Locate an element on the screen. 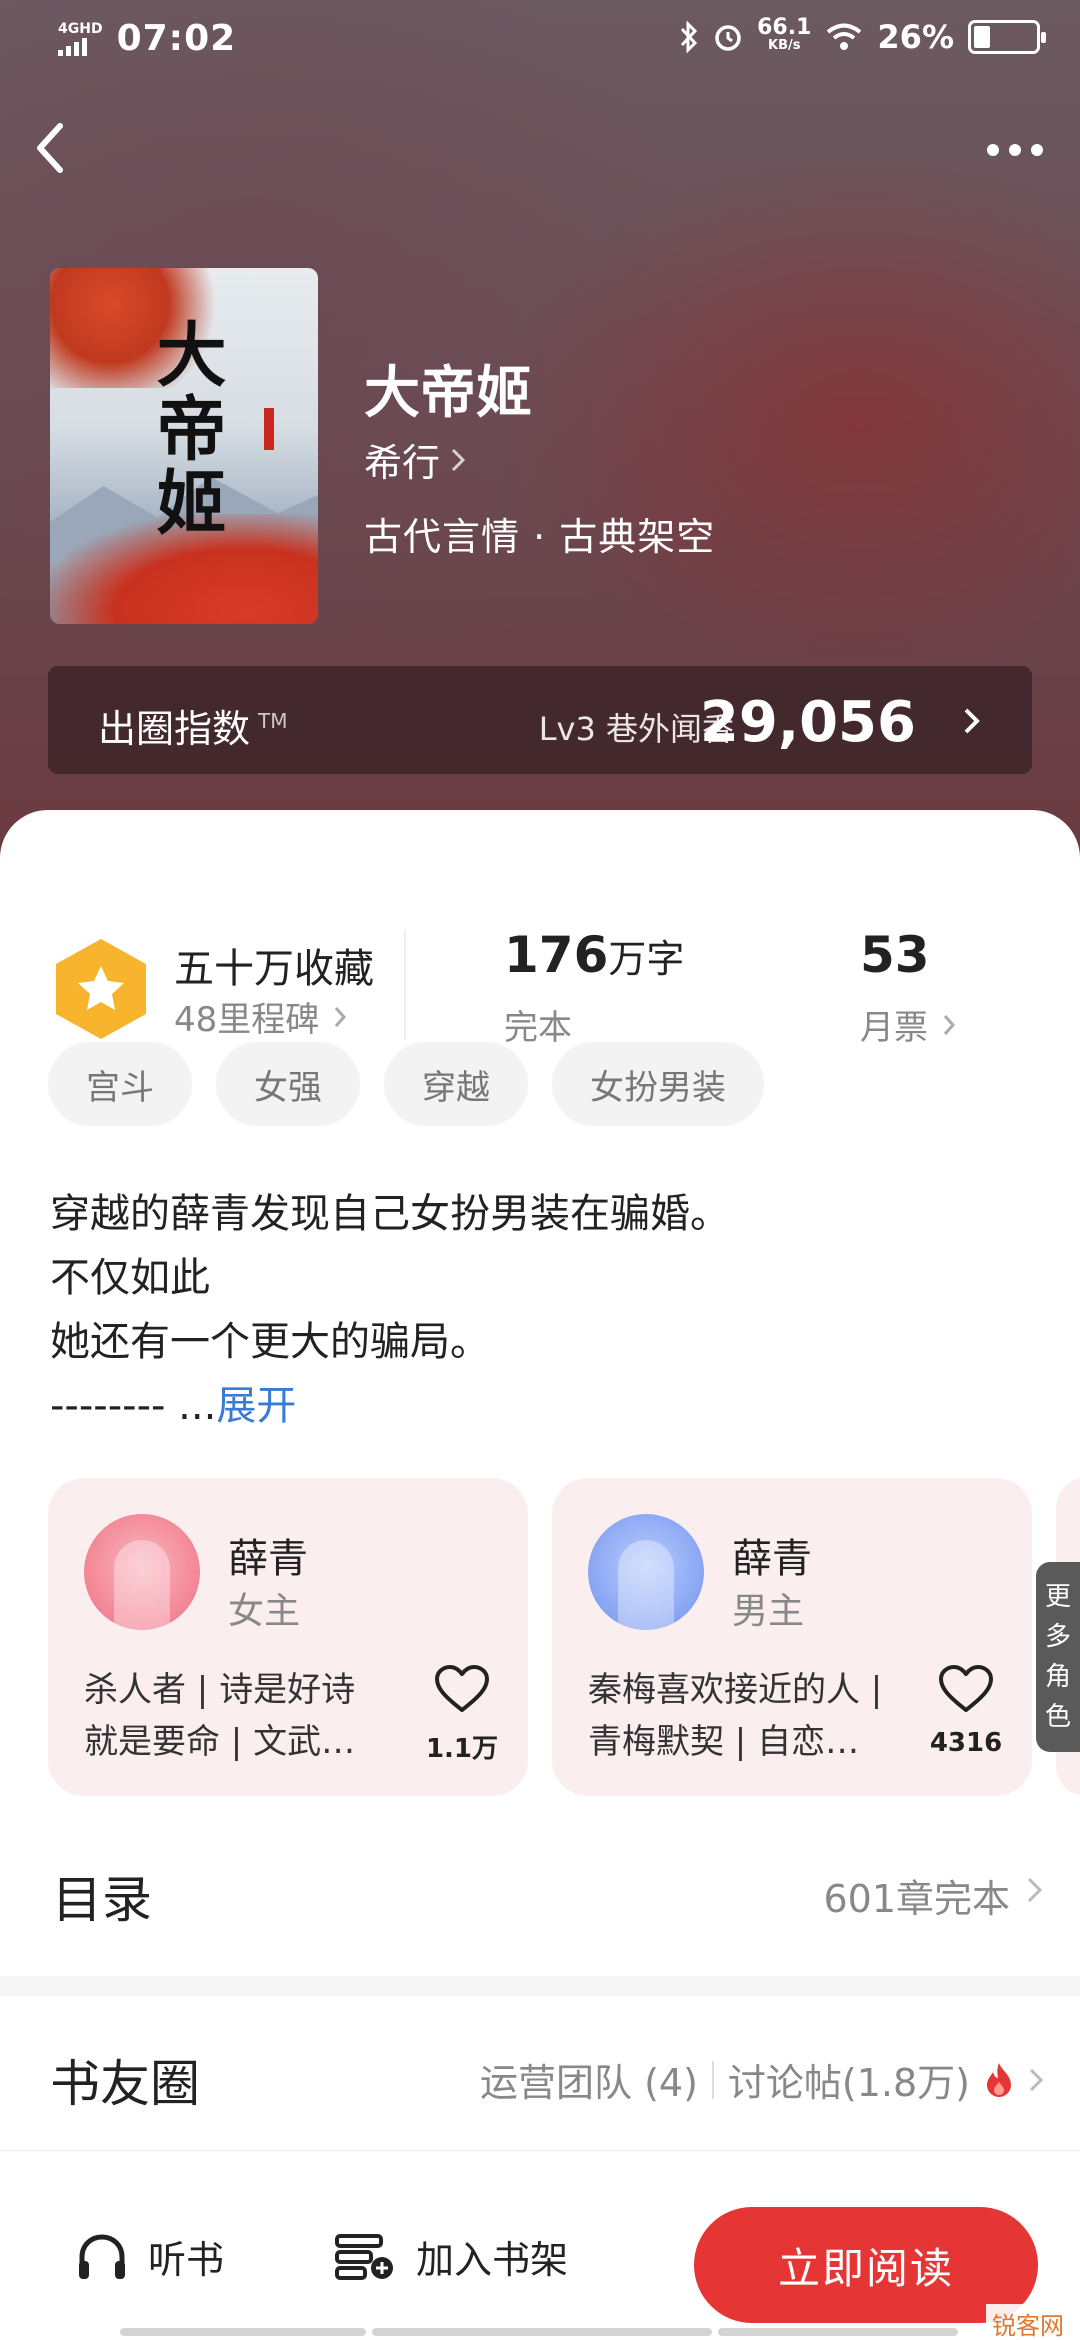 This screenshot has height=2340, width=1080. book-genre: 古代言情 · 古典架空 is located at coordinates (540, 537).